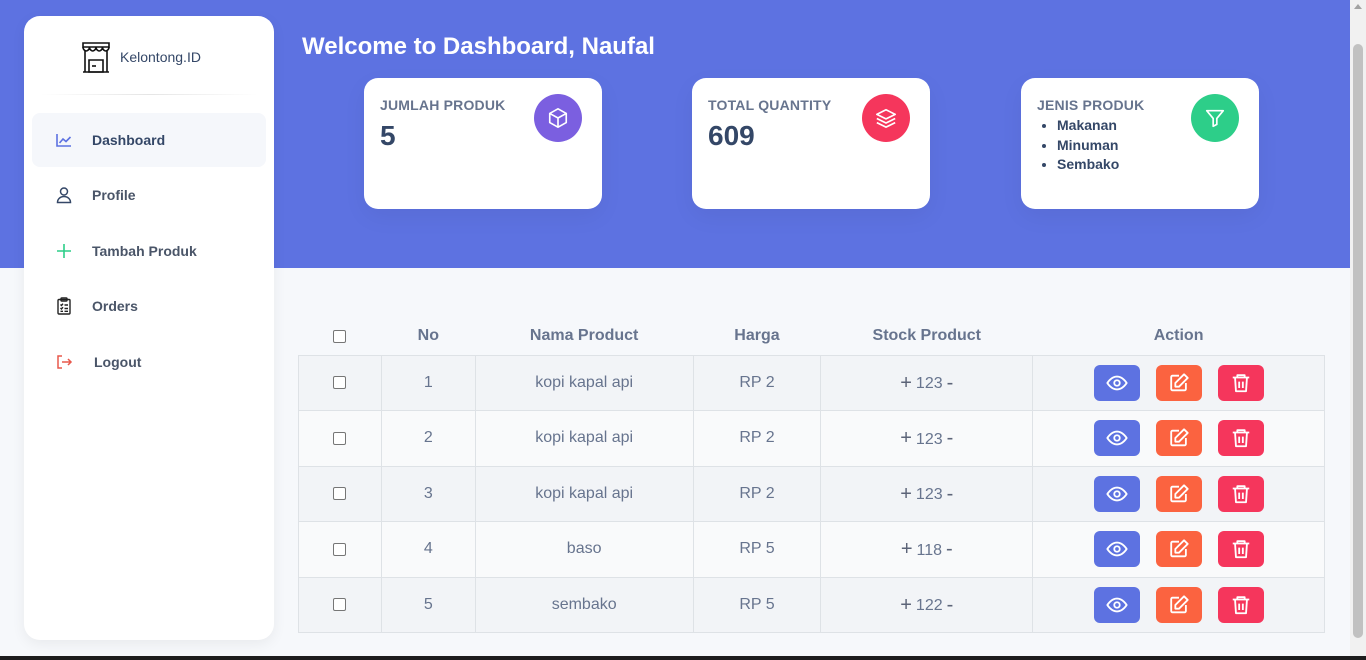  Describe the element at coordinates (811, 438) in the screenshot. I see `table-row: 2 kopi kapal api RP 2 +123-` at that location.